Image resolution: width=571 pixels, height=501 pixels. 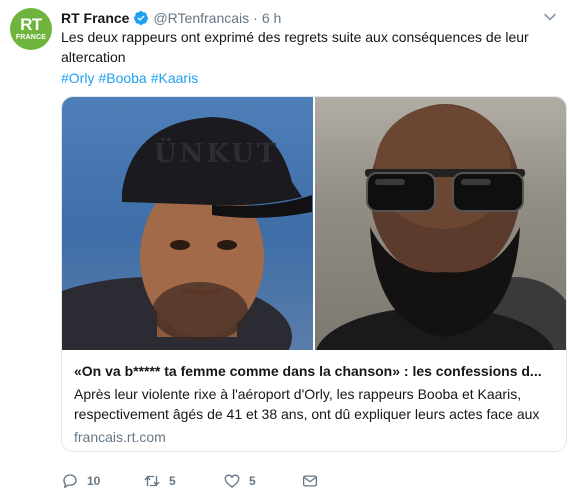 What do you see at coordinates (252, 481) in the screenshot?
I see `like-count: 5` at bounding box center [252, 481].